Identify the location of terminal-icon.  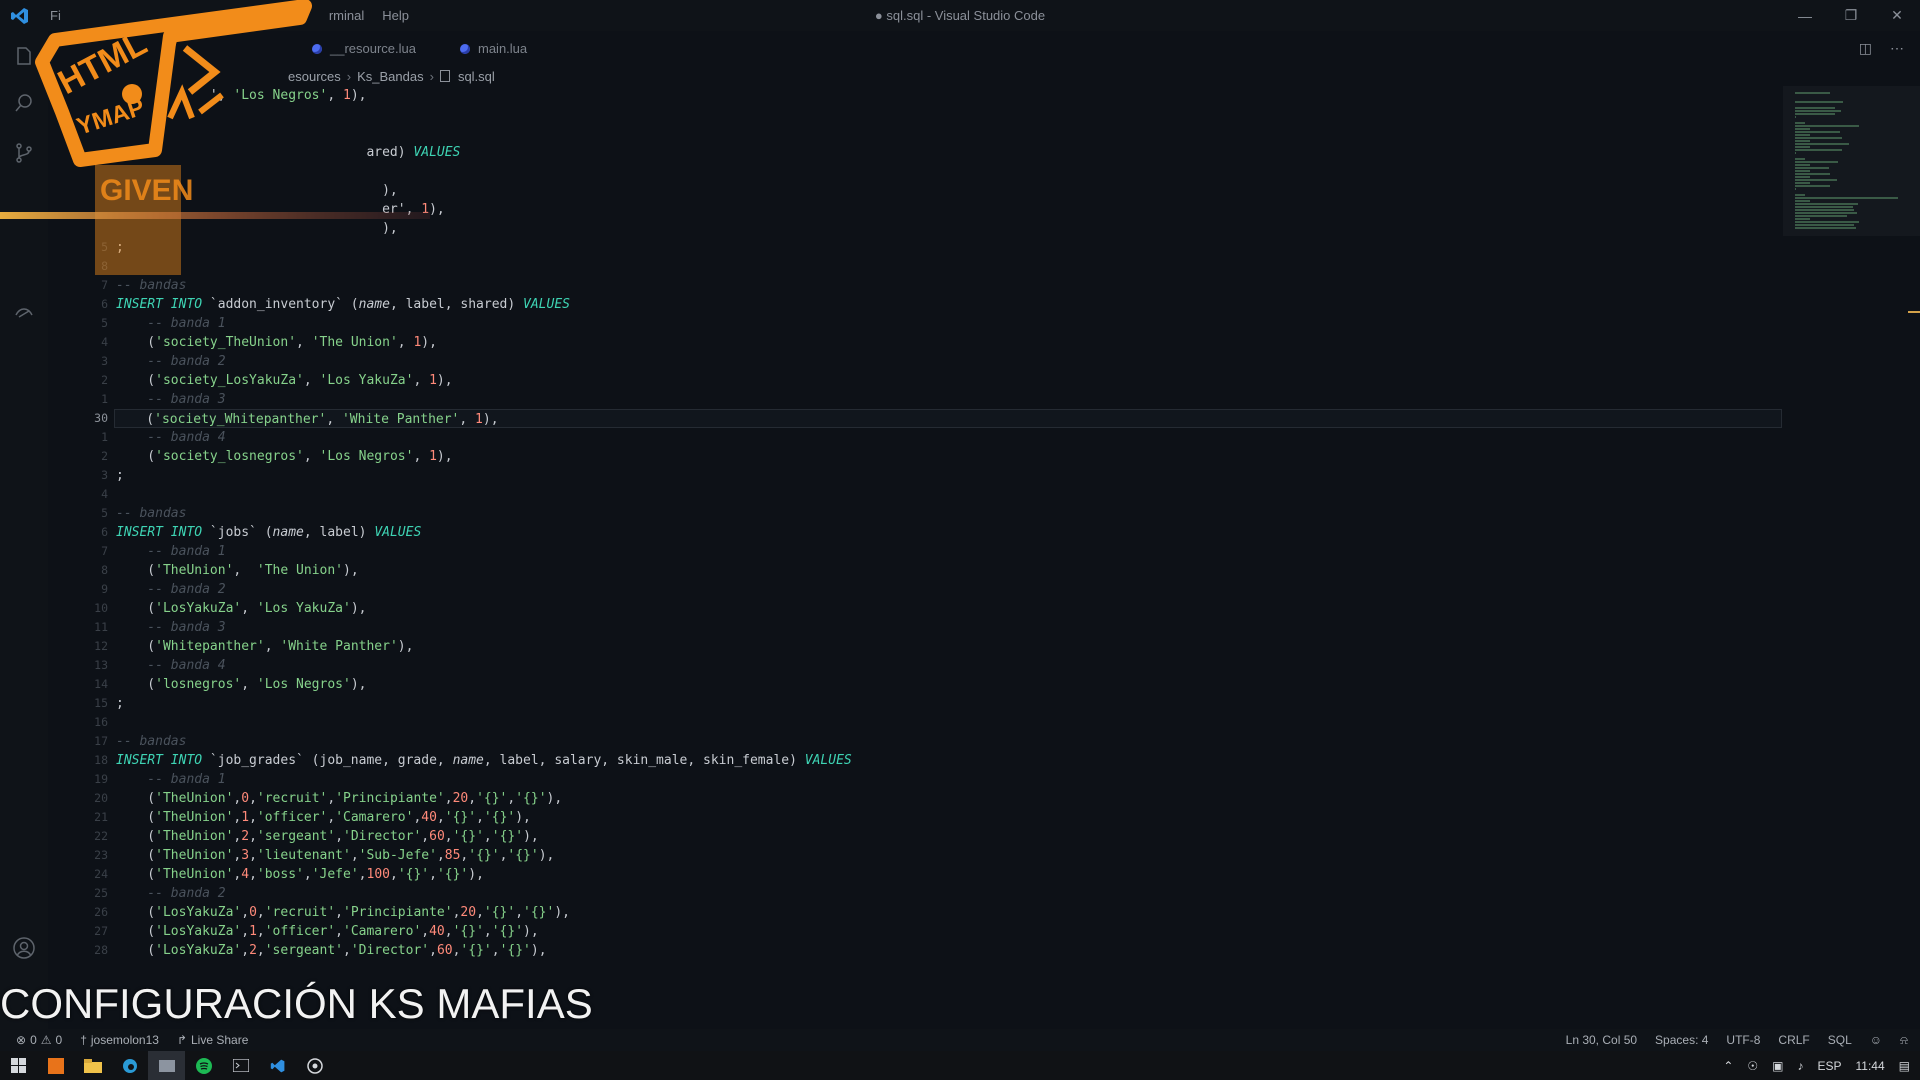
(240, 1065).